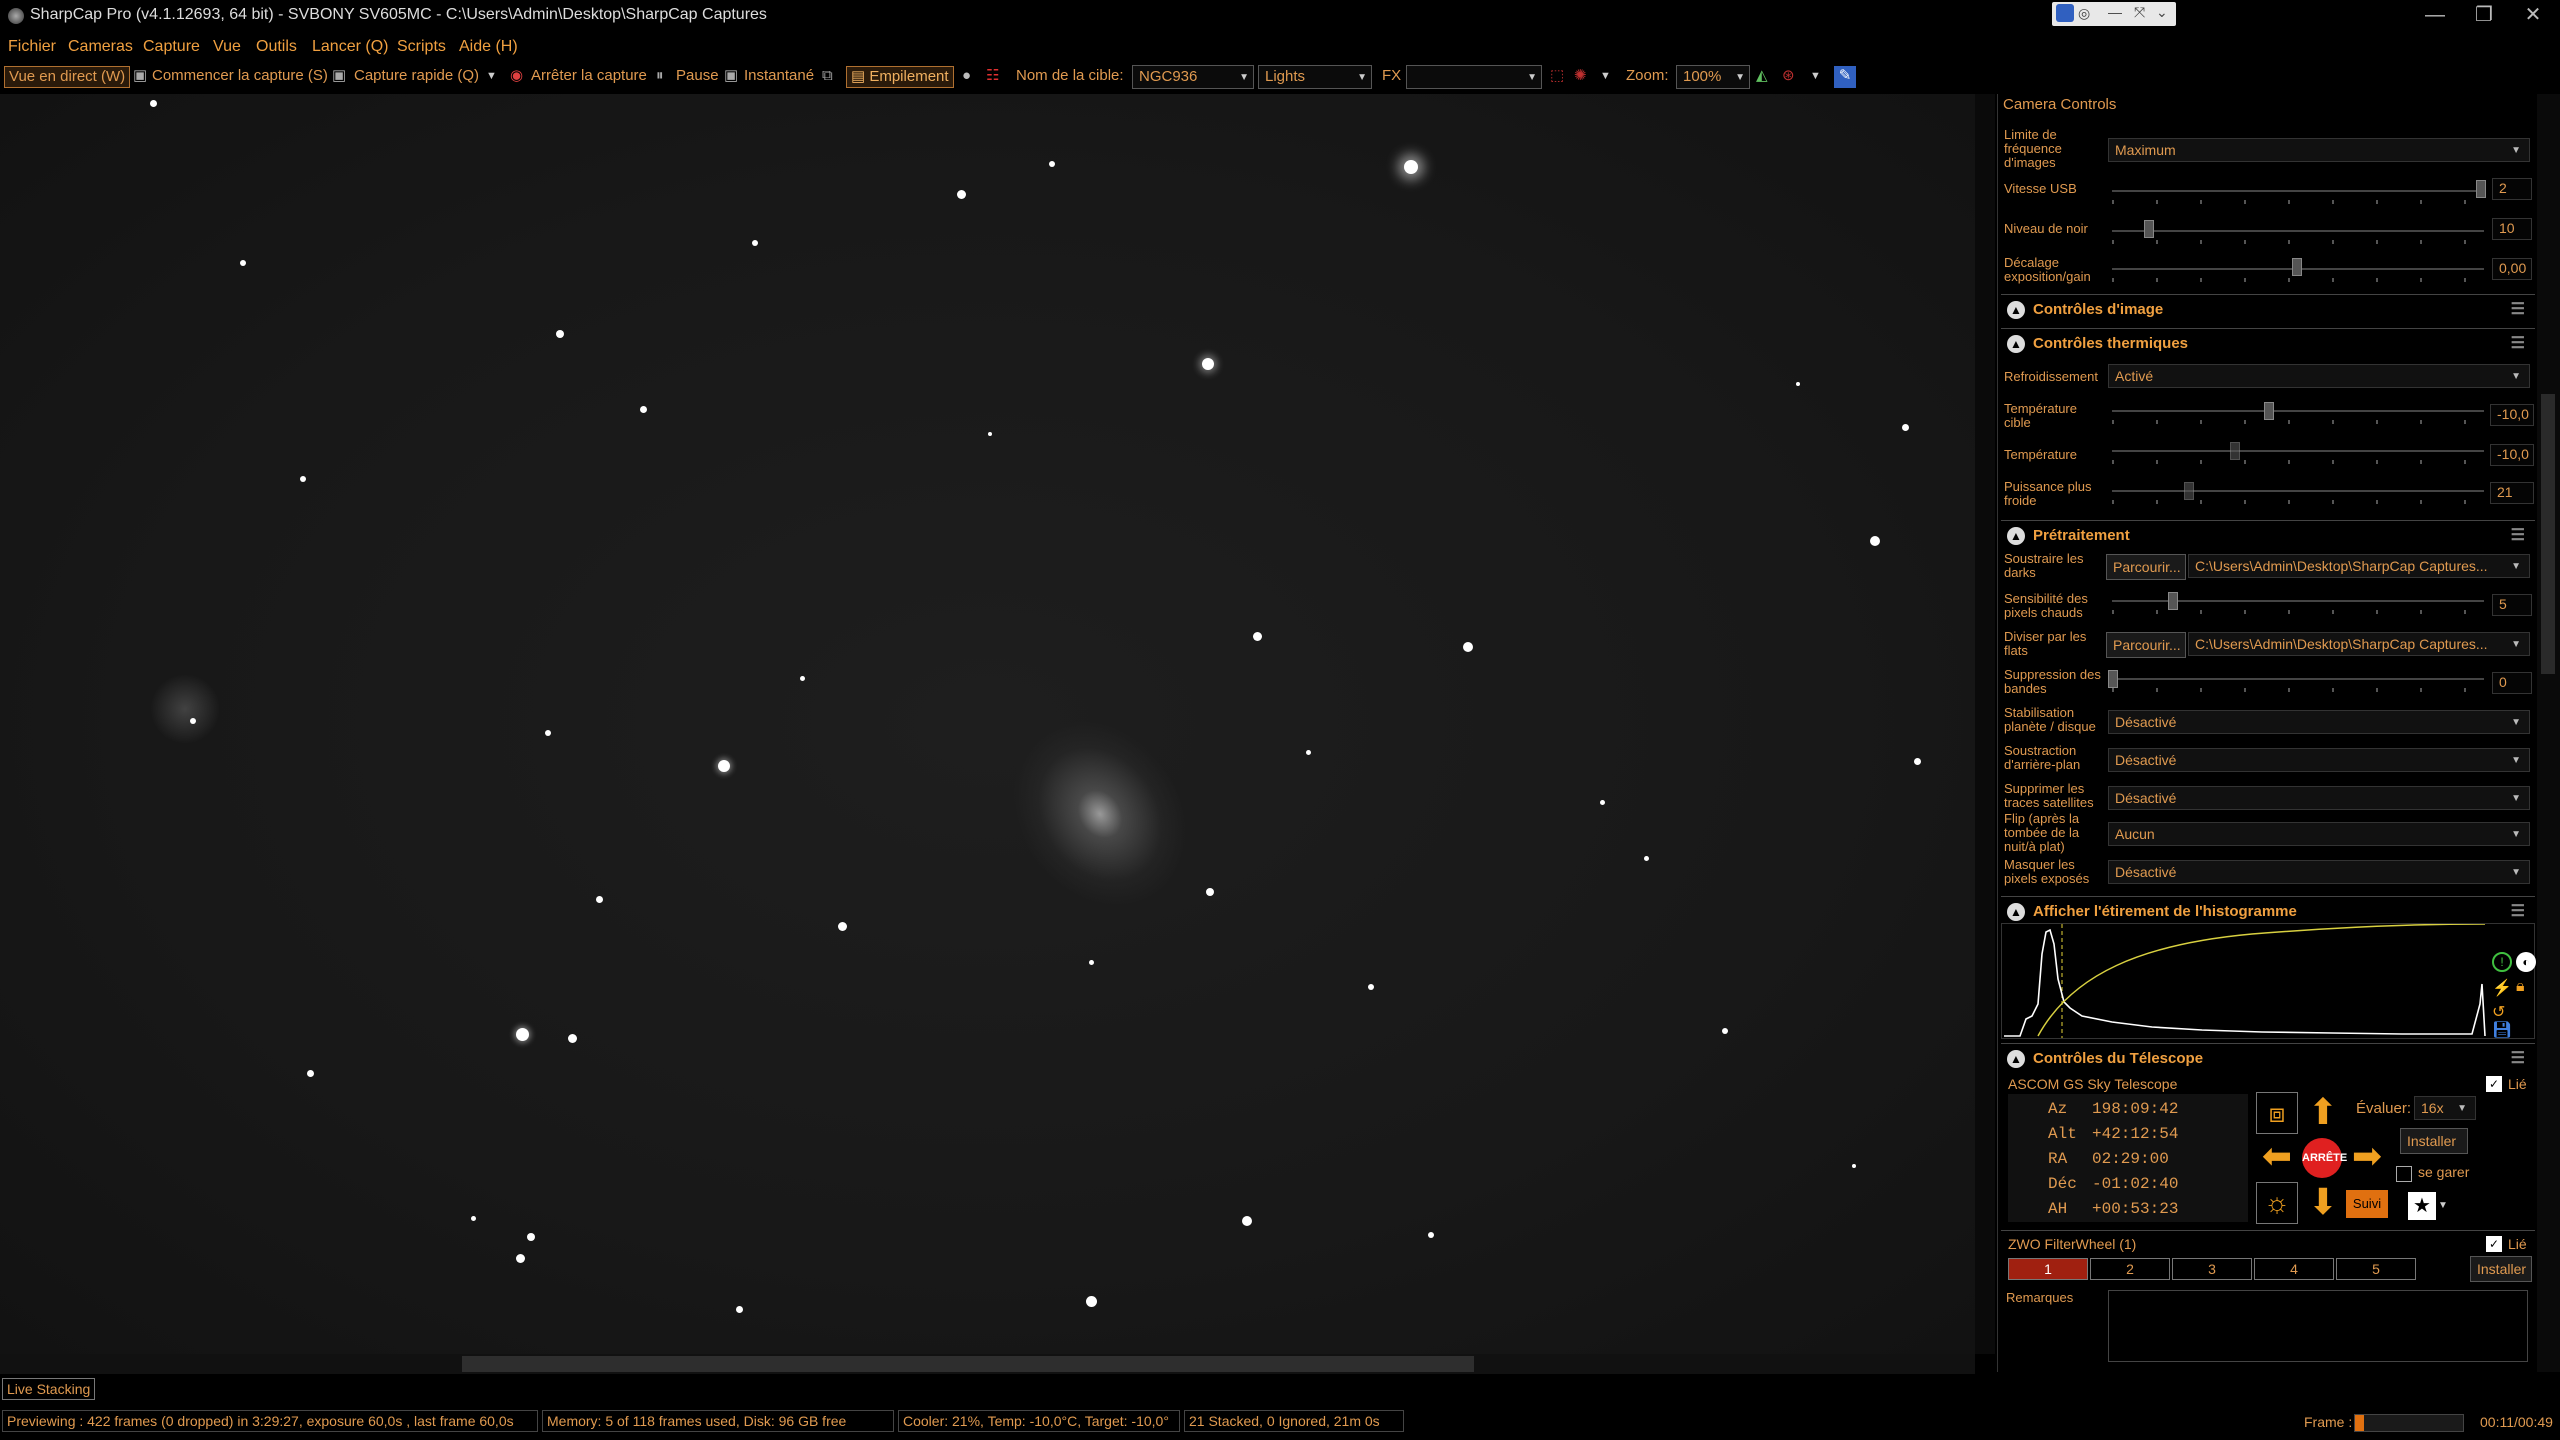  Describe the element at coordinates (2481, 189) in the screenshot. I see `usb-speed-knob` at that location.